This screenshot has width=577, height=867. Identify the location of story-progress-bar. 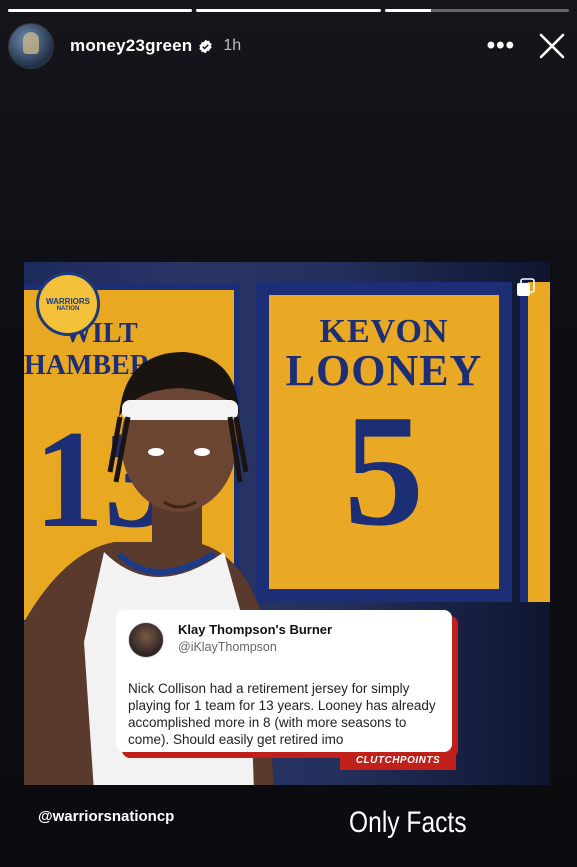
(288, 10).